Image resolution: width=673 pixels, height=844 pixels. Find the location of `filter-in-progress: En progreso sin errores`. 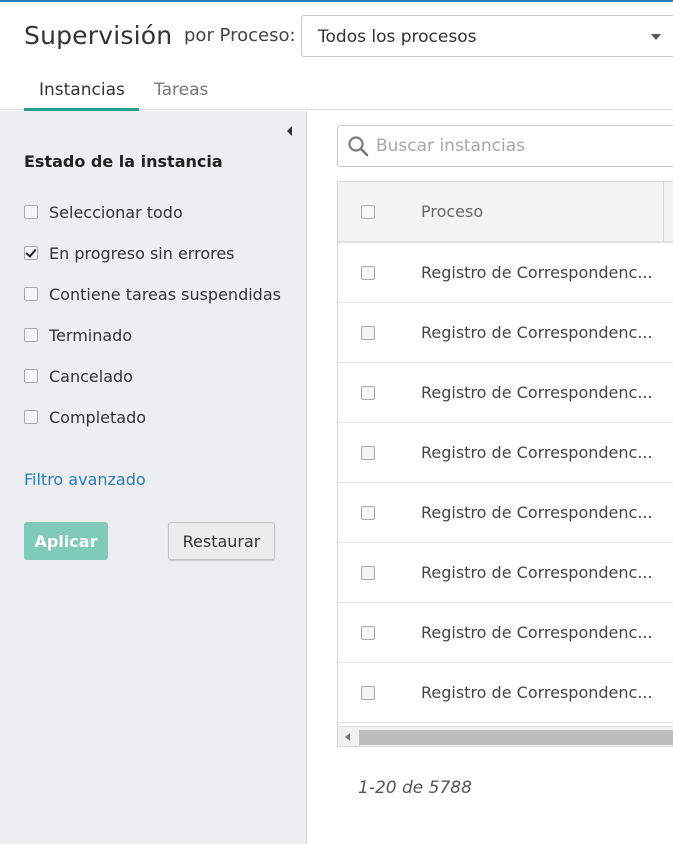

filter-in-progress: En progreso sin errores is located at coordinates (129, 253).